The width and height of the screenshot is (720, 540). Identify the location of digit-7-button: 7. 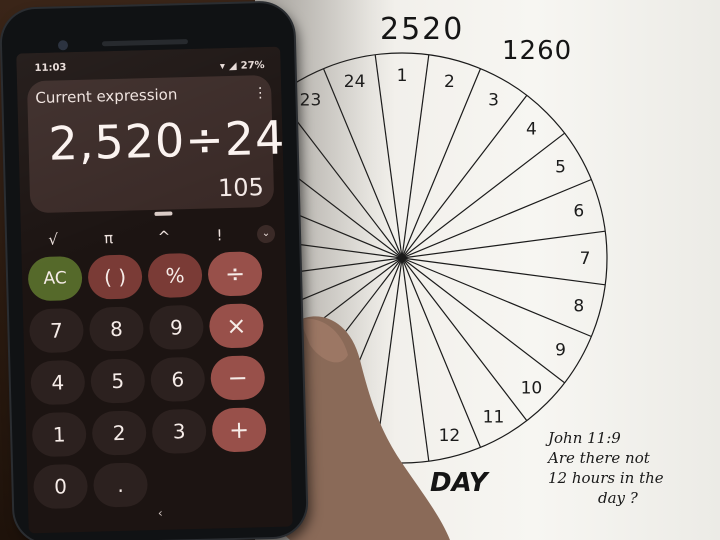
(56, 330).